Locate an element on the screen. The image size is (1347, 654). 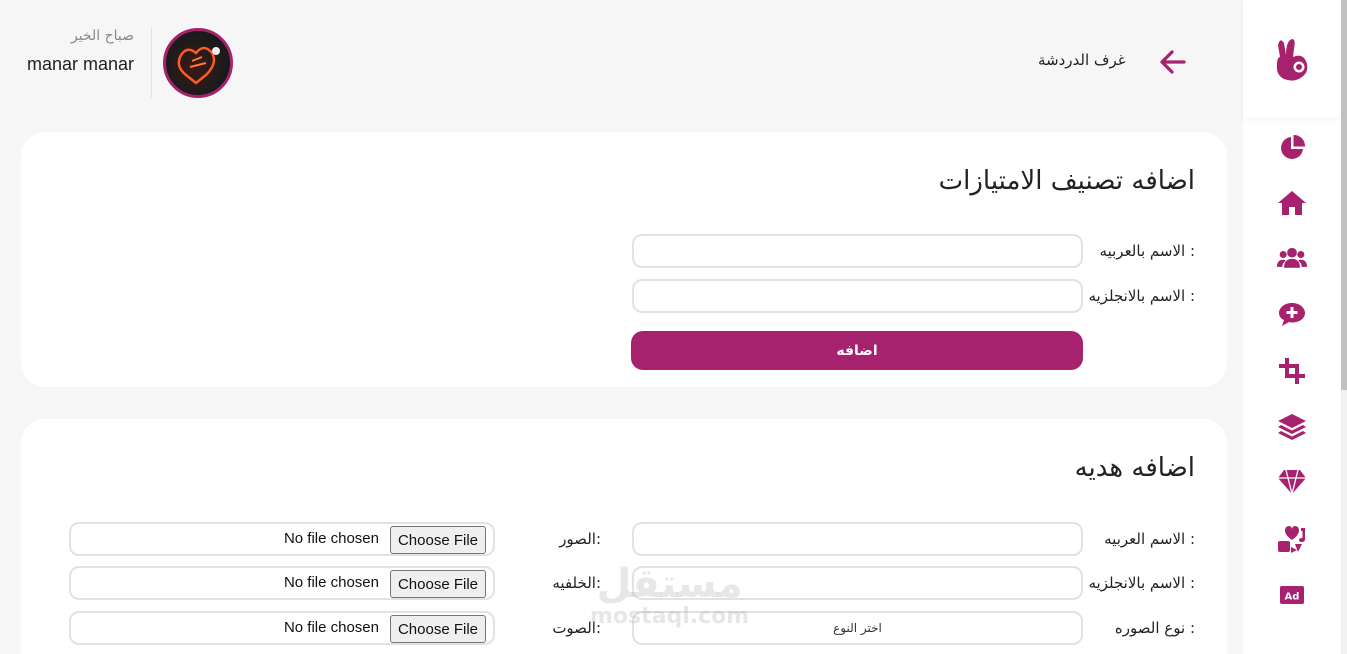
sidebar-item-ads: Ad is located at coordinates (1292, 595).